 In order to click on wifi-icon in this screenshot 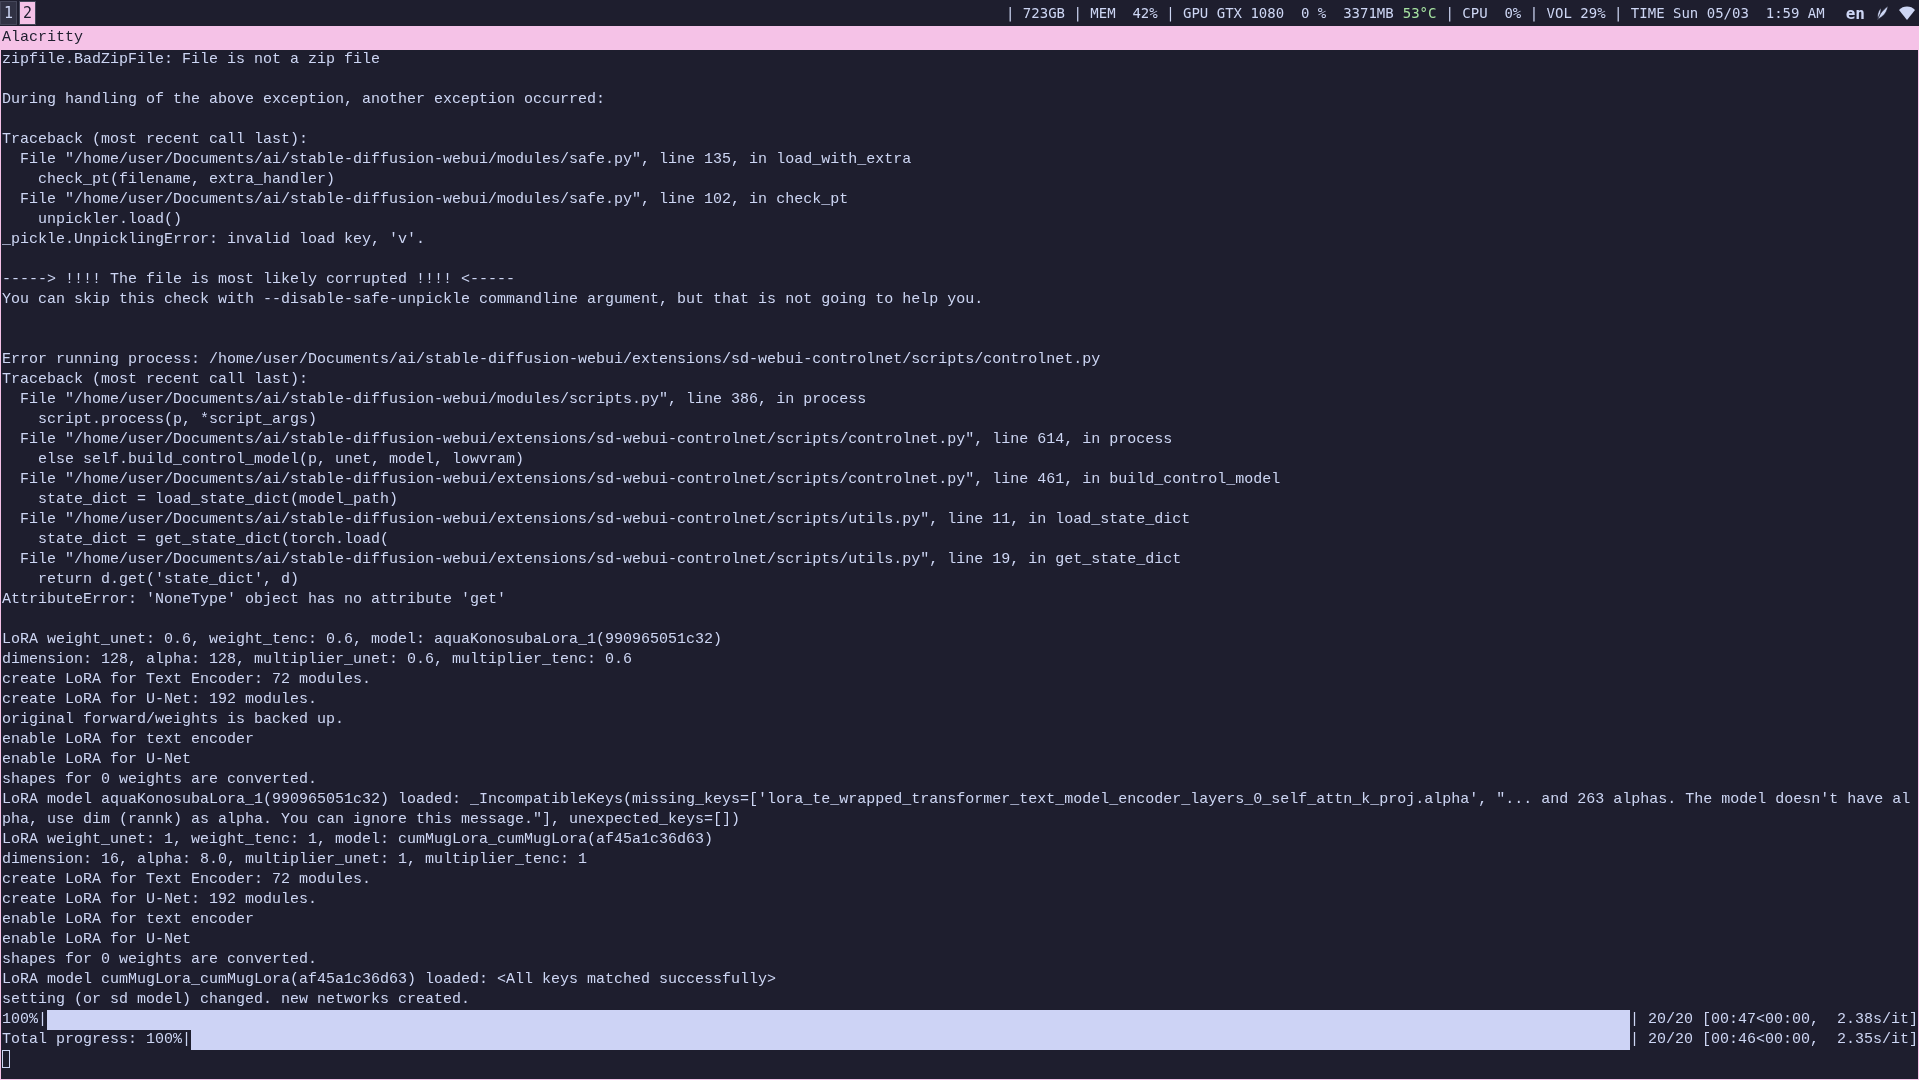, I will do `click(1907, 13)`.